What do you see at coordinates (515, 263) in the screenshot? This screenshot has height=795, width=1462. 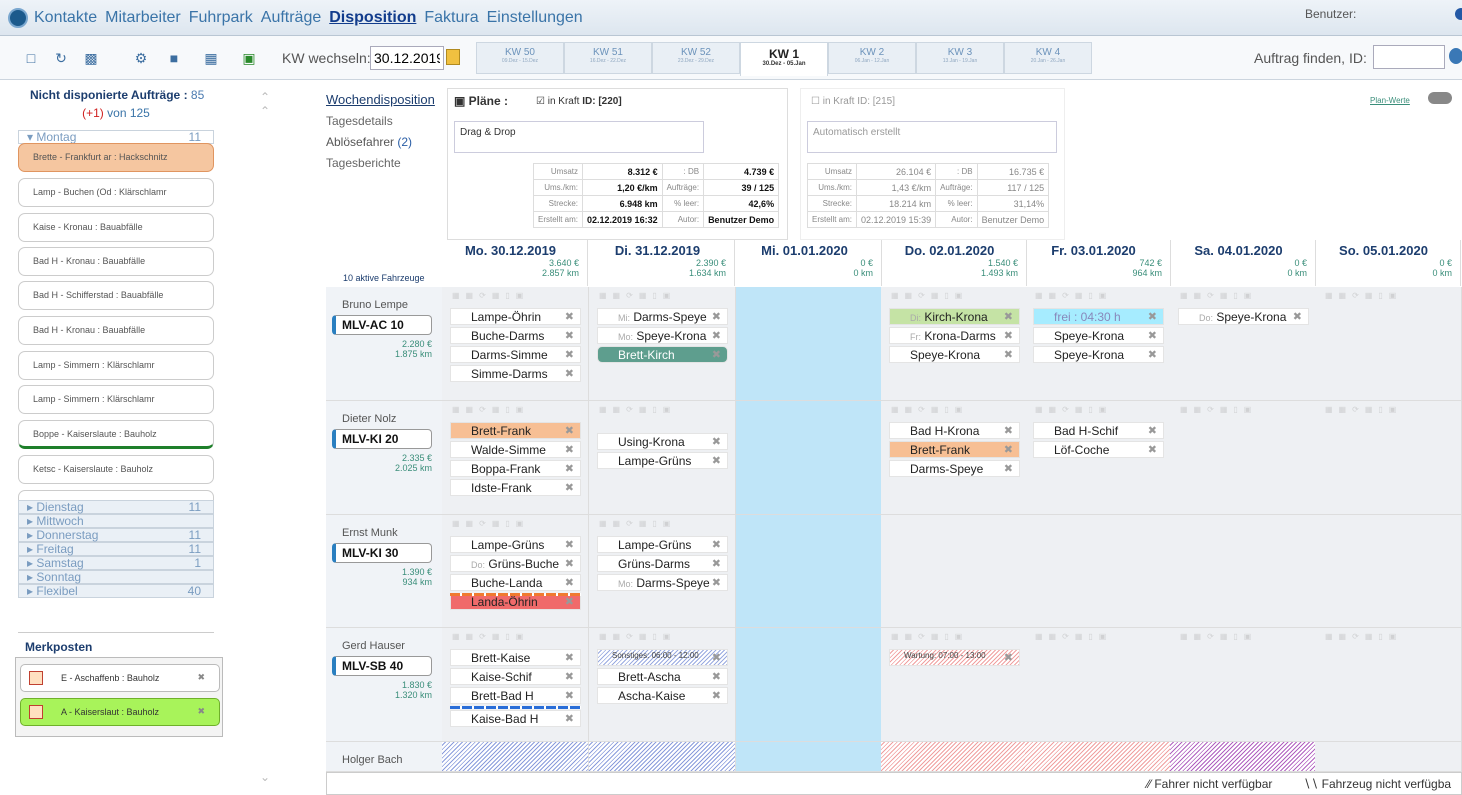 I see `day-header: Mo. 30.12.2019 3.640 €2.857 km` at bounding box center [515, 263].